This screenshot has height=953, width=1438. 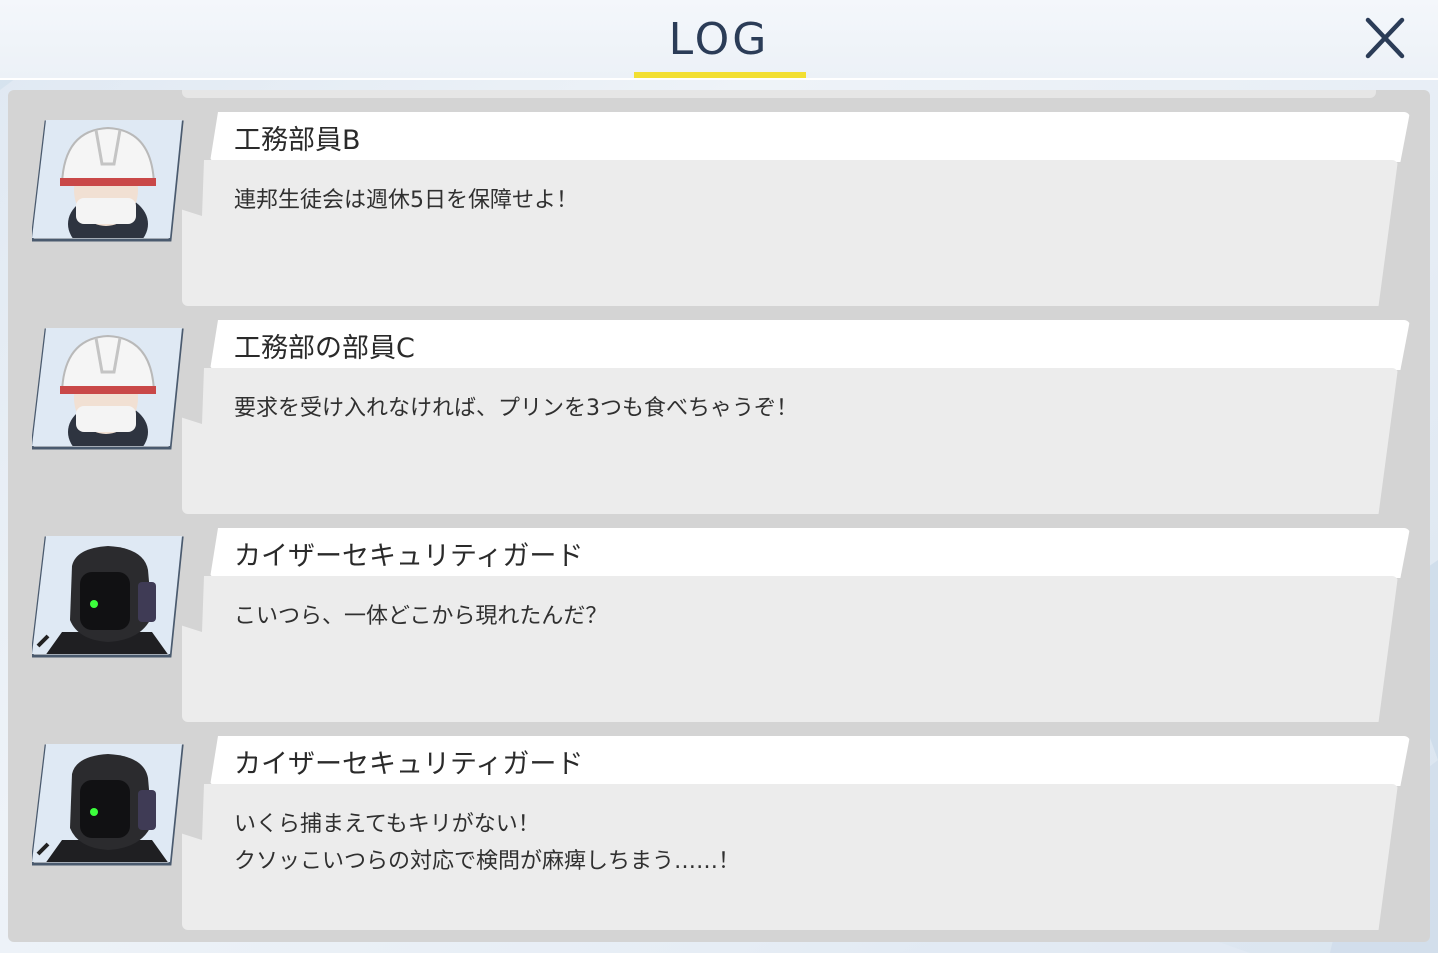 I want to click on log-header: LOG, so click(x=719, y=40).